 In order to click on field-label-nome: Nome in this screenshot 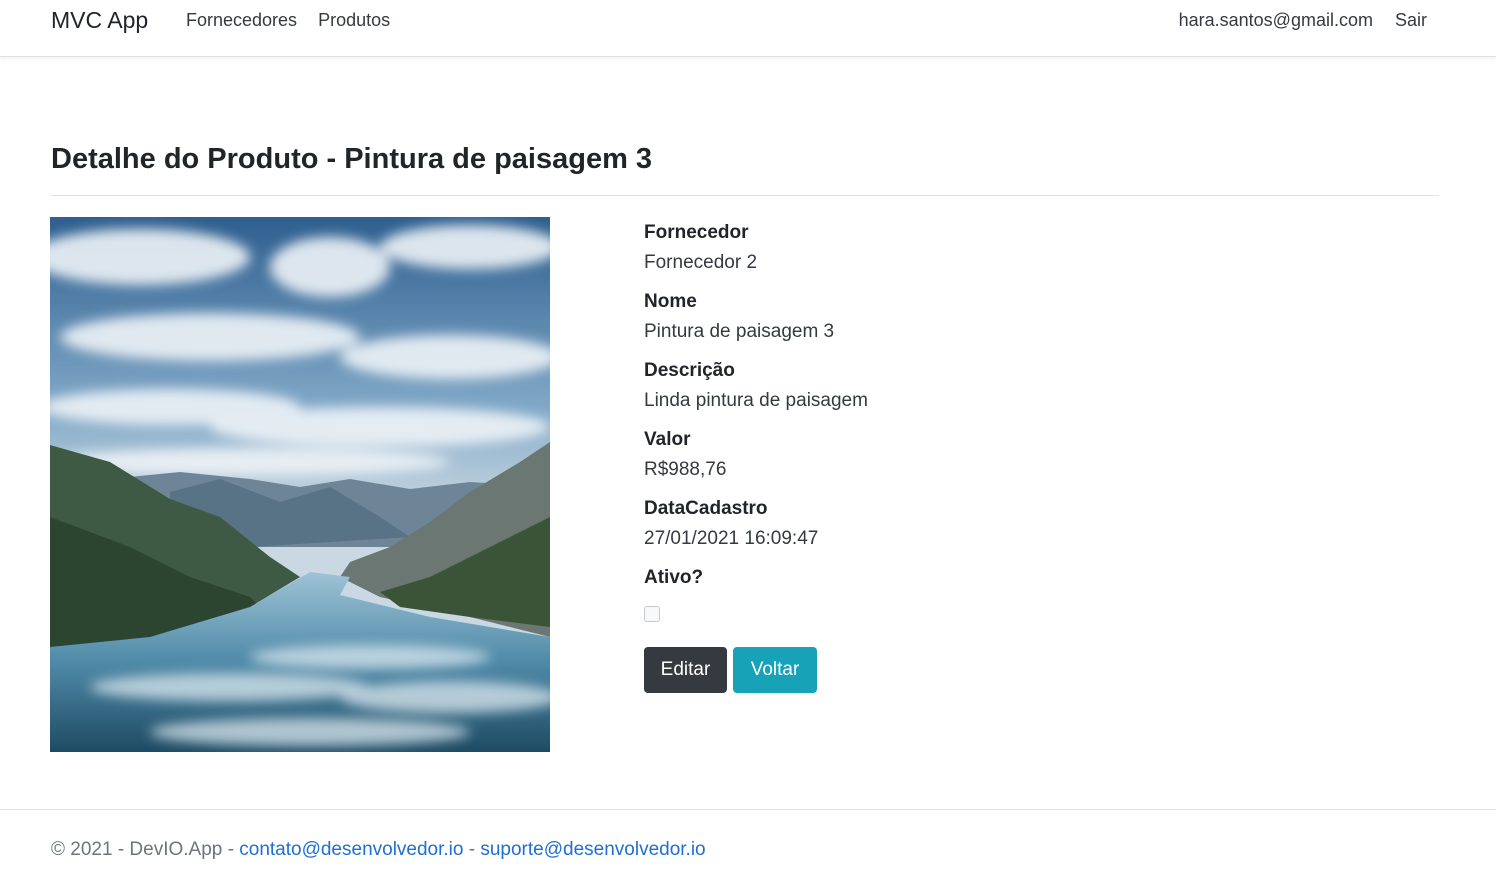, I will do `click(670, 301)`.